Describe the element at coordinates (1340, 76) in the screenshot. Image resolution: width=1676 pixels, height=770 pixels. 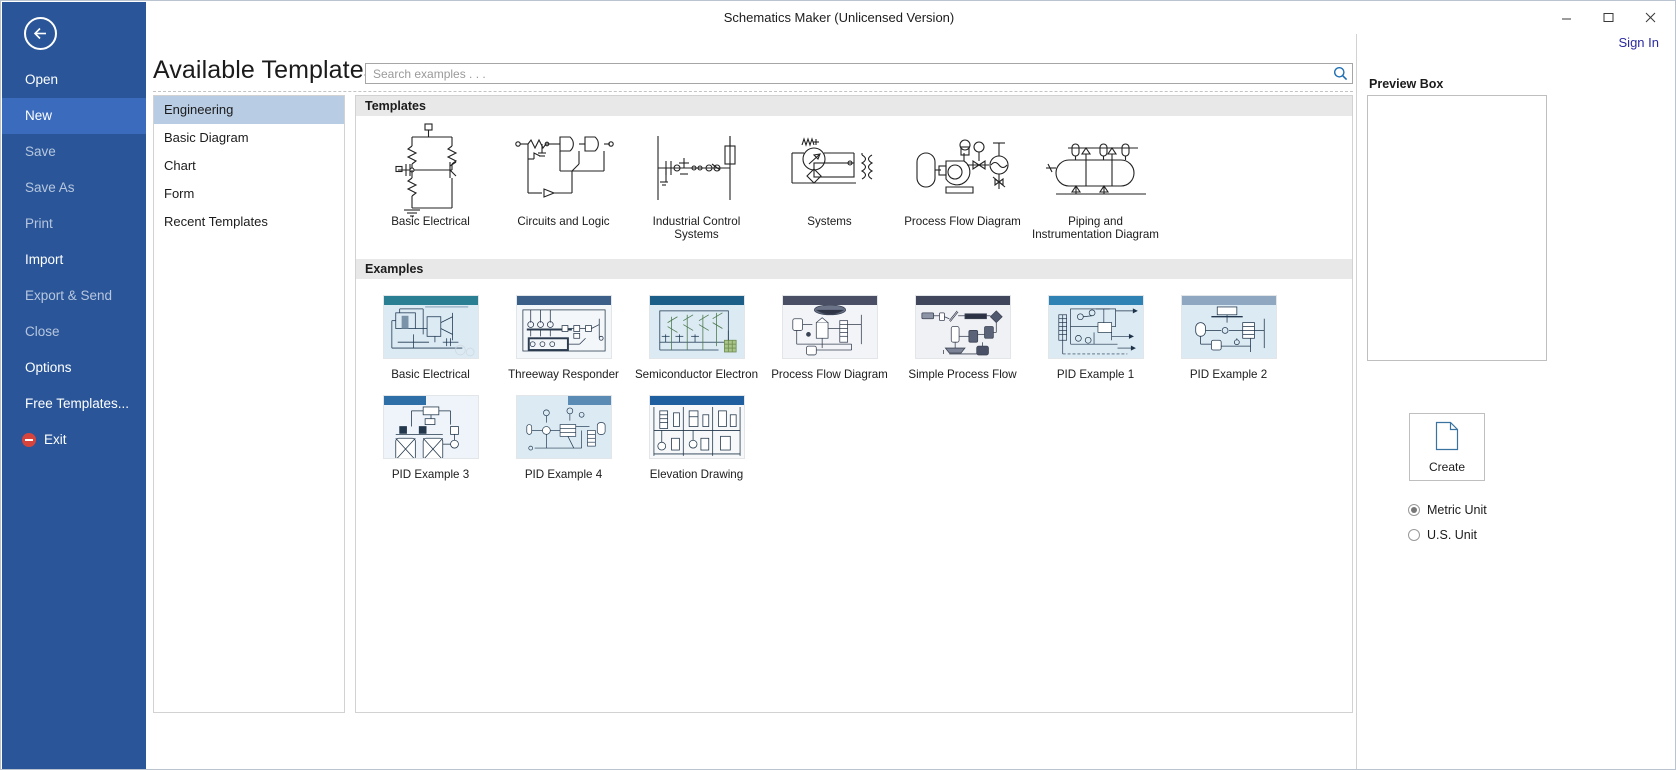
I see `search-icon` at that location.